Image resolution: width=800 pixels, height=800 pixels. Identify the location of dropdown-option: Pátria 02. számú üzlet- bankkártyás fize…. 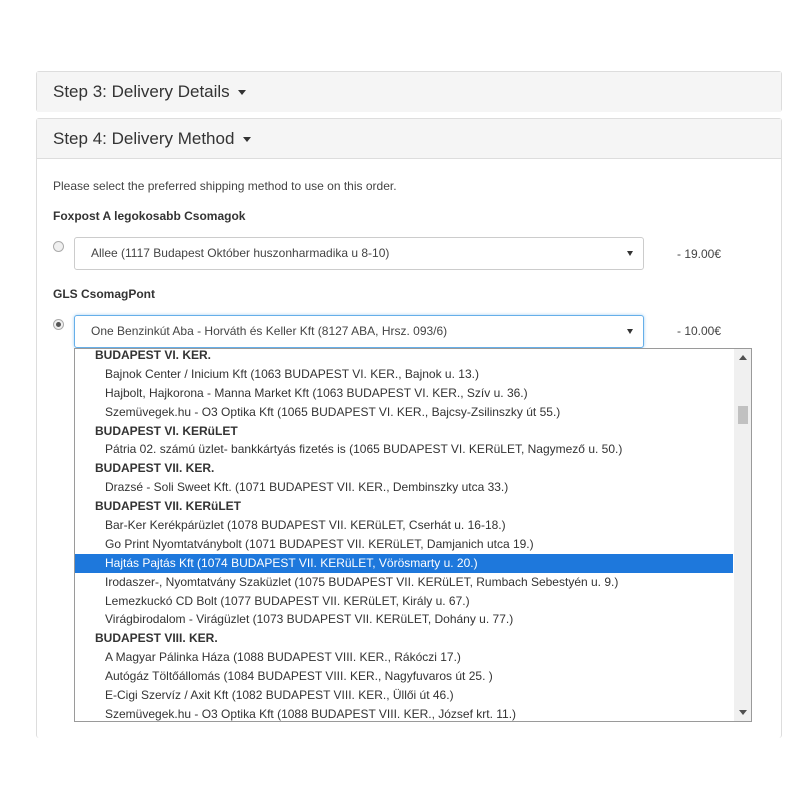
(404, 449).